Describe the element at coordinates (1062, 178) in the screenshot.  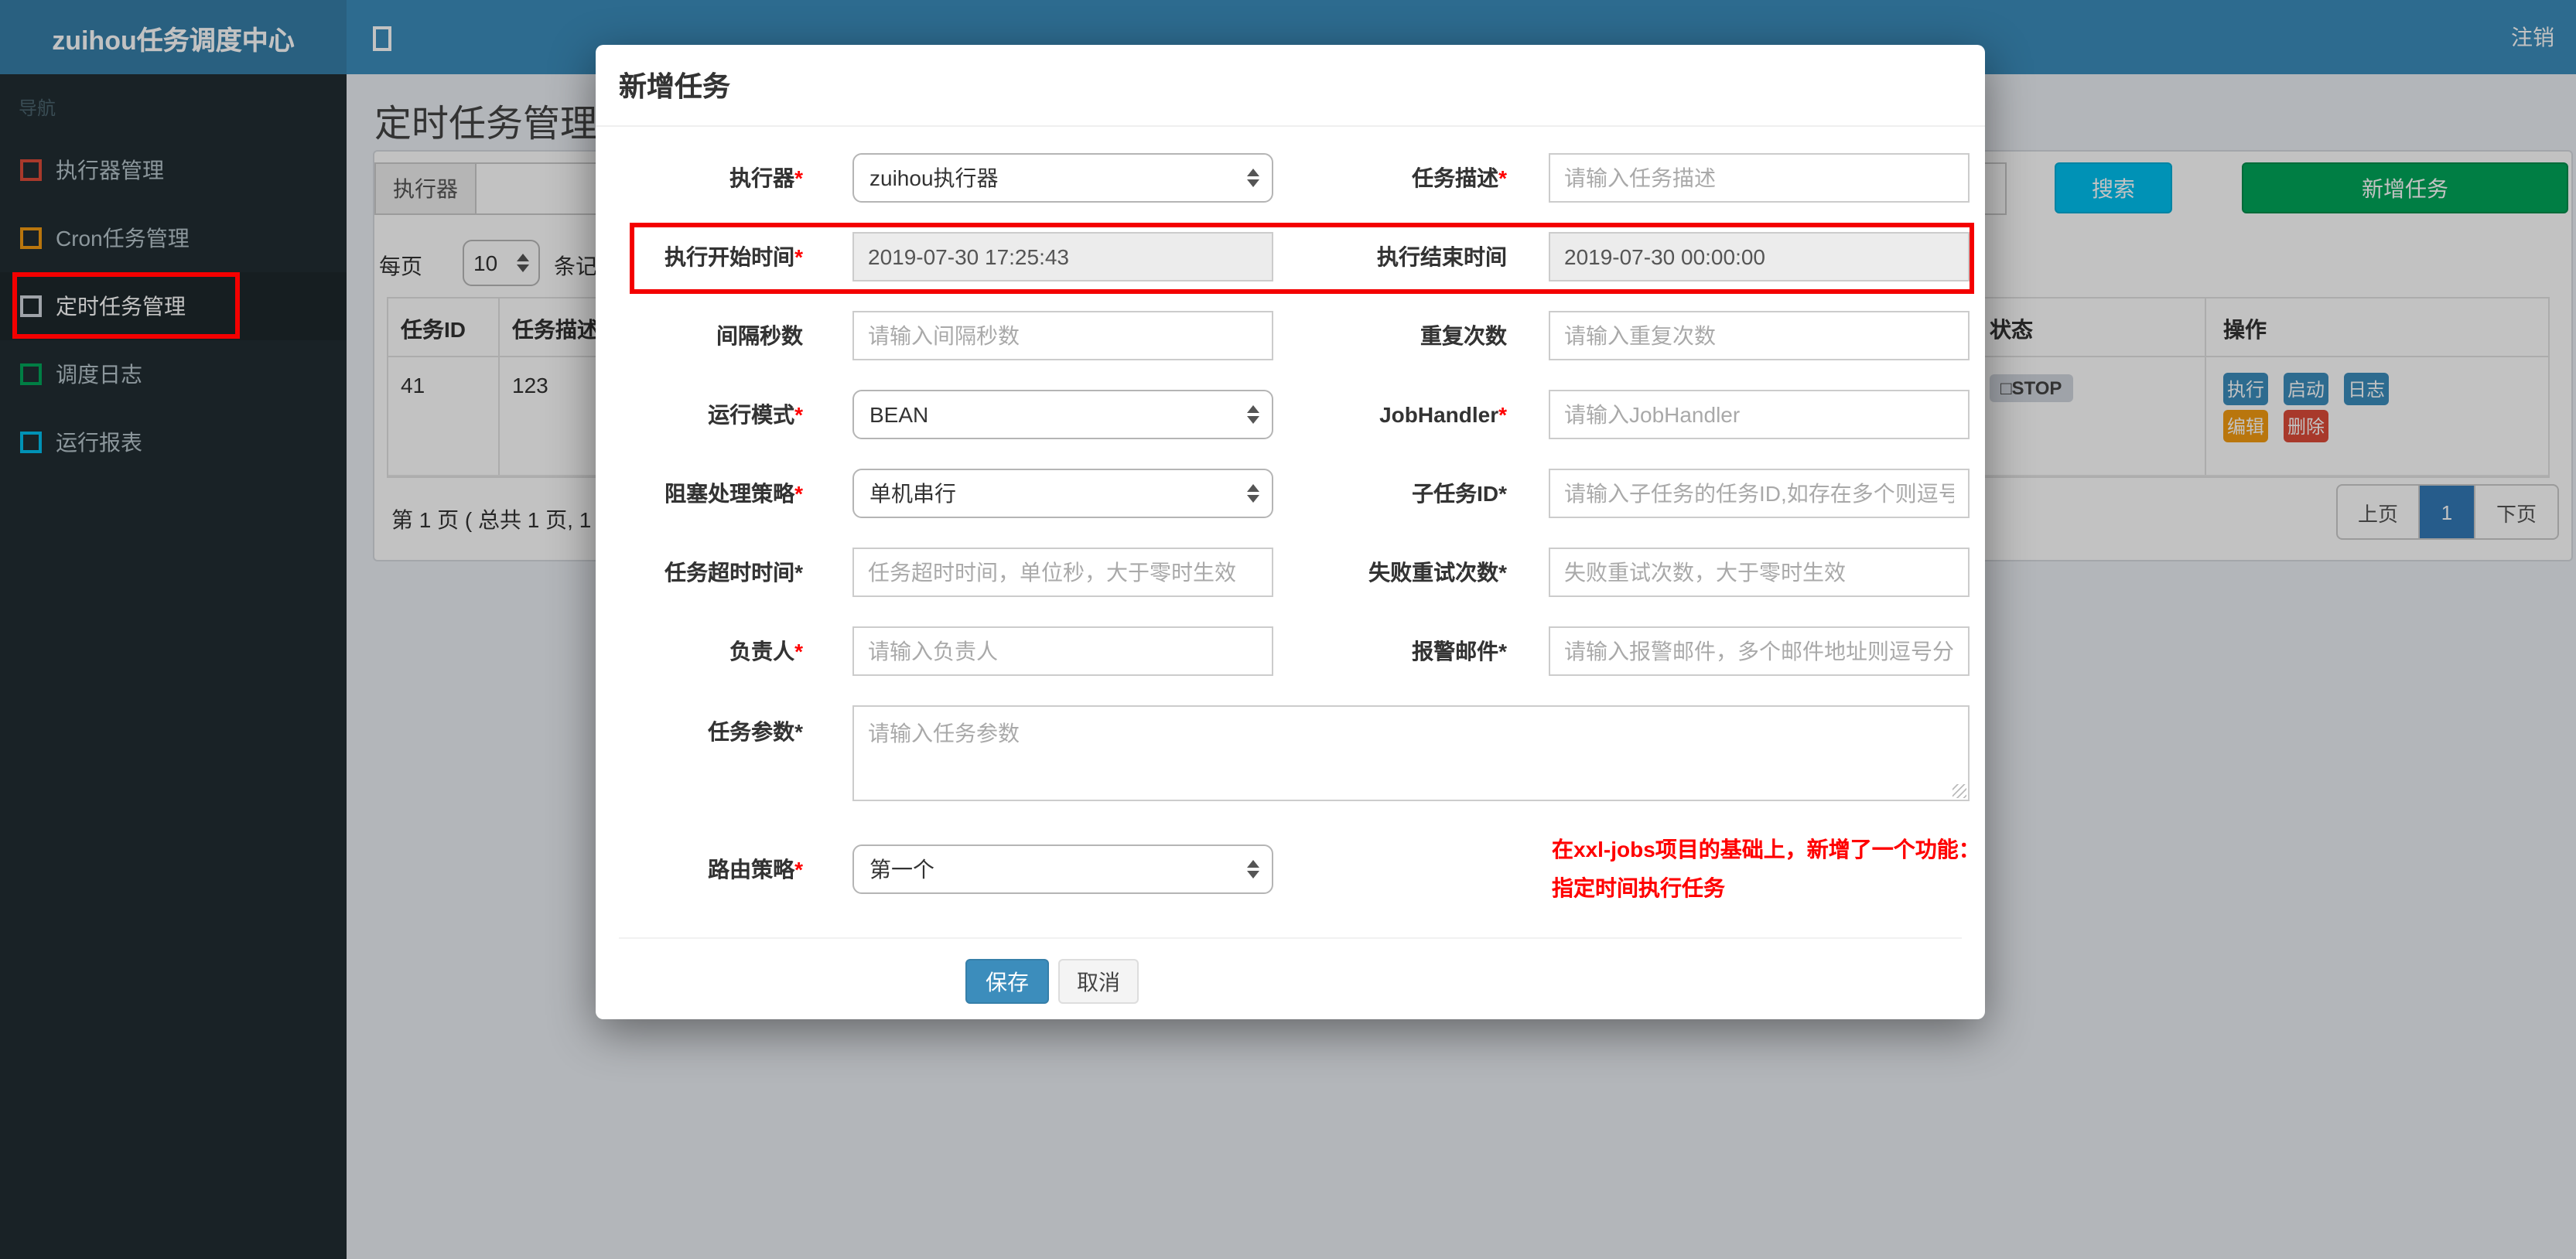
I see `executor-select: zuihou执行器` at that location.